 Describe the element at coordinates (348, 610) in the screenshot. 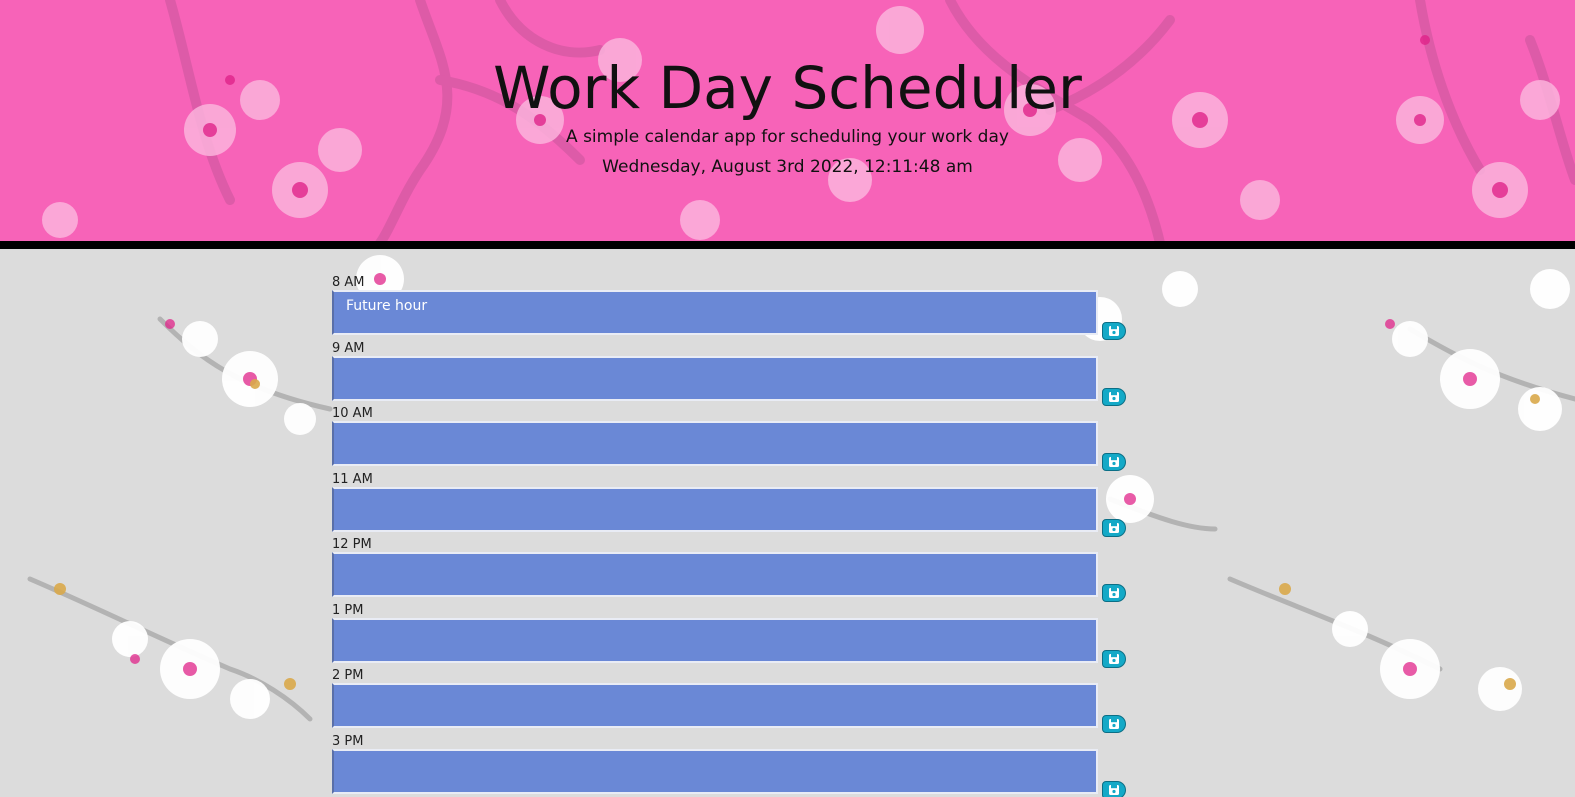

I see `hour-label: 1 PM` at that location.